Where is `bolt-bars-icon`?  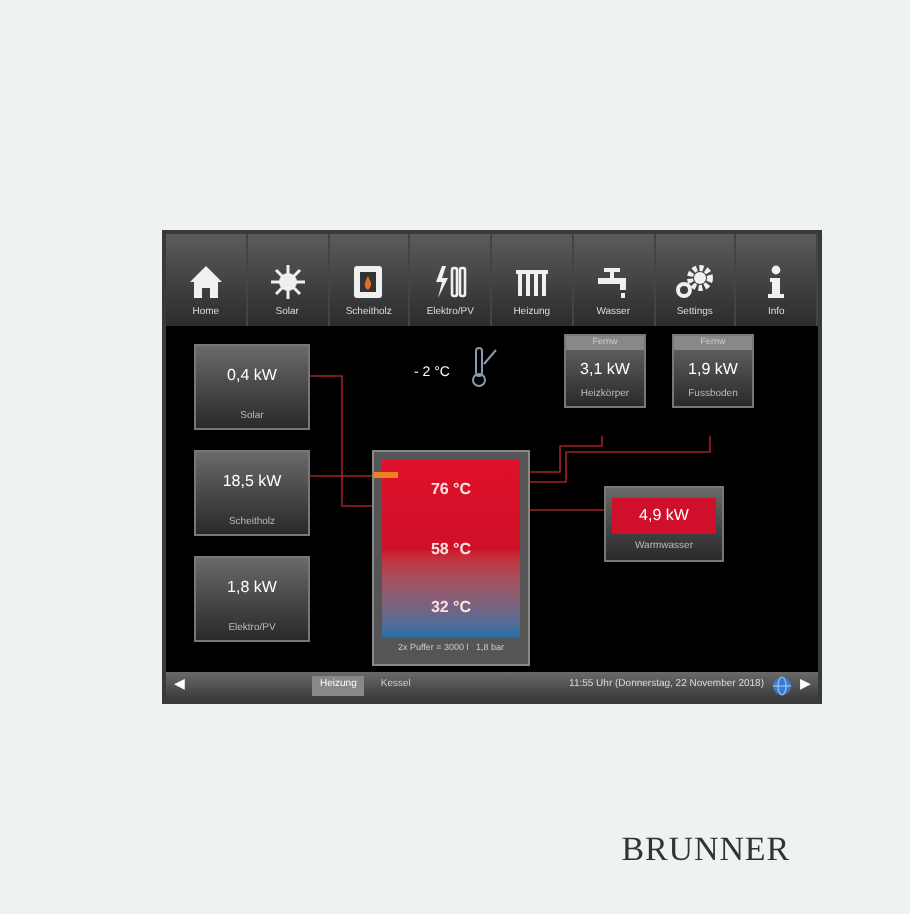 bolt-bars-icon is located at coordinates (450, 281).